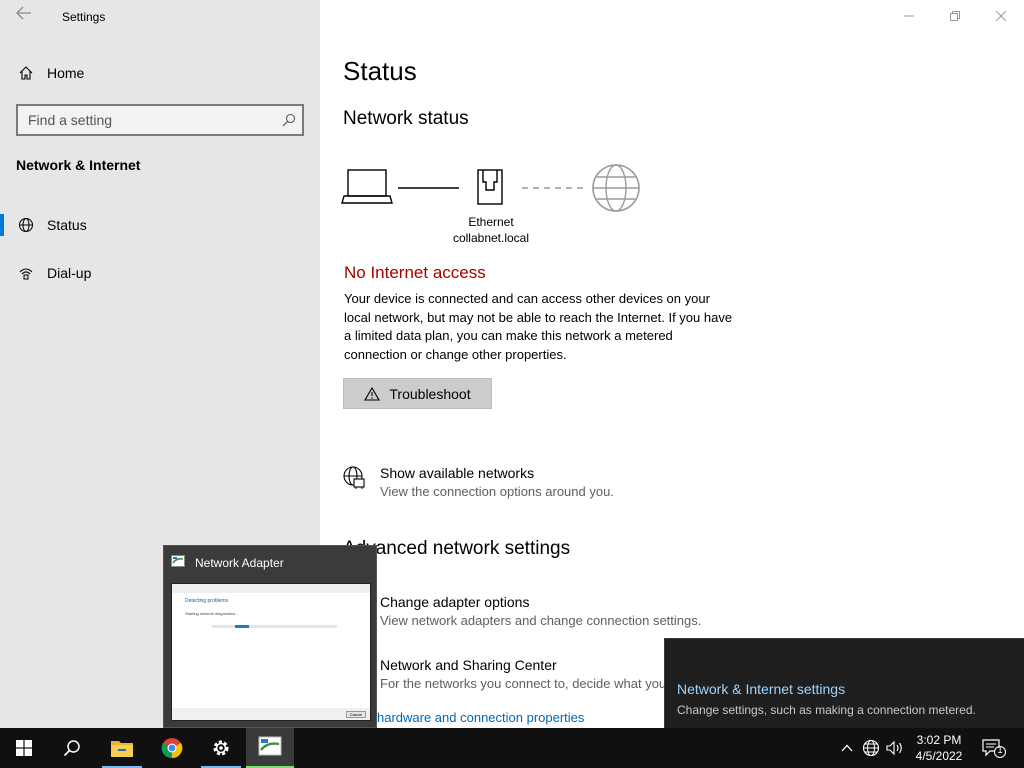 This screenshot has width=1024, height=768. What do you see at coordinates (939, 756) in the screenshot?
I see `clock-date: 4/5/2022` at bounding box center [939, 756].